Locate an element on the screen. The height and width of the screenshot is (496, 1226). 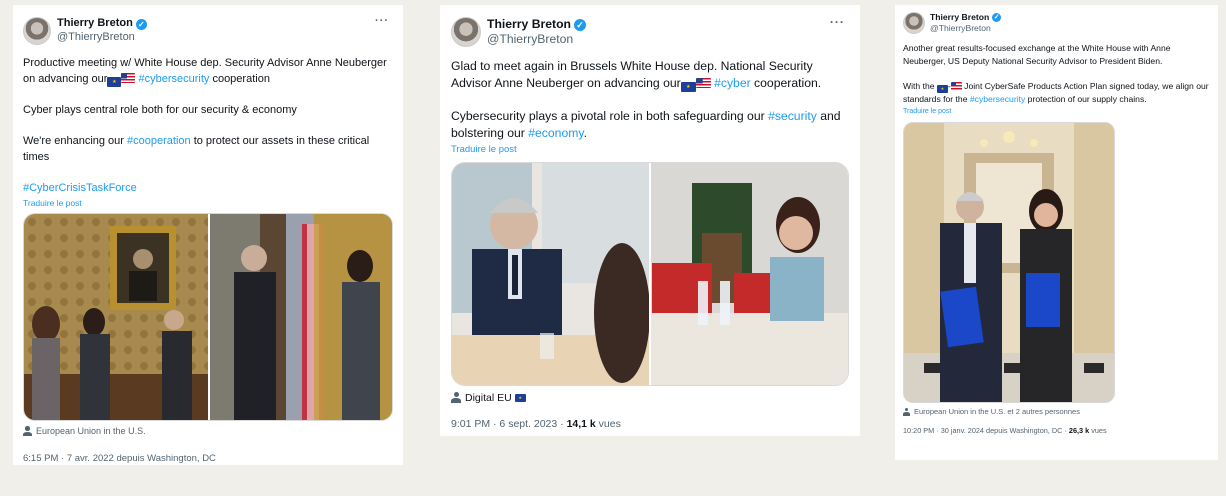
tagged-users: European Union in the U.S. is located at coordinates (208, 431).